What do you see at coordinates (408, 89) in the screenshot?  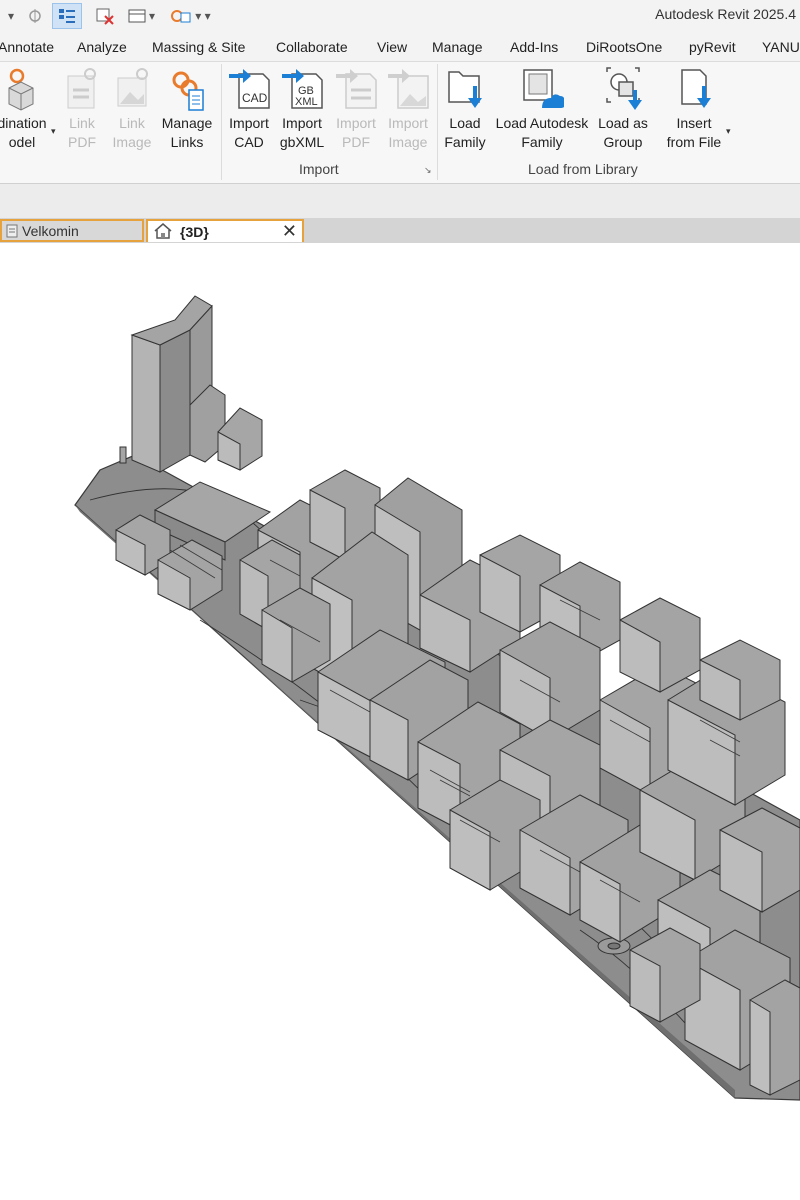 I see `import-image-icon` at bounding box center [408, 89].